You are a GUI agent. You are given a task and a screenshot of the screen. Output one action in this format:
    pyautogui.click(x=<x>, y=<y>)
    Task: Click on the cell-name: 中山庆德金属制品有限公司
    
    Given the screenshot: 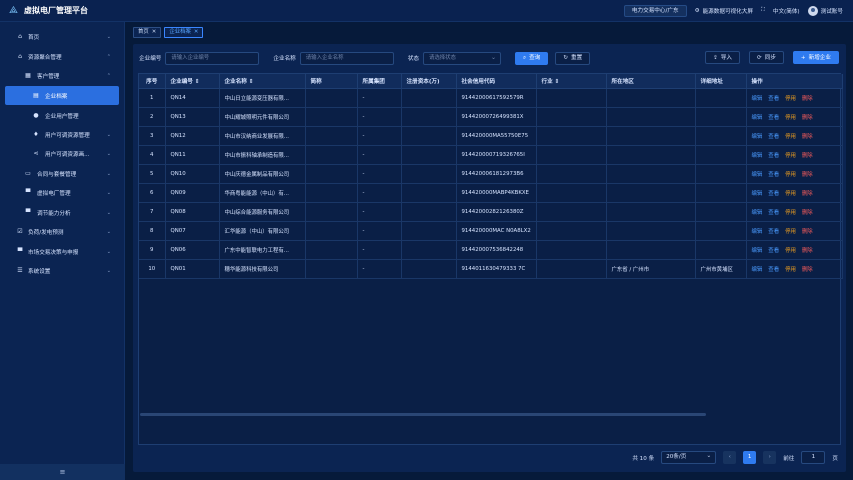 What is the action you would take?
    pyautogui.click(x=262, y=174)
    